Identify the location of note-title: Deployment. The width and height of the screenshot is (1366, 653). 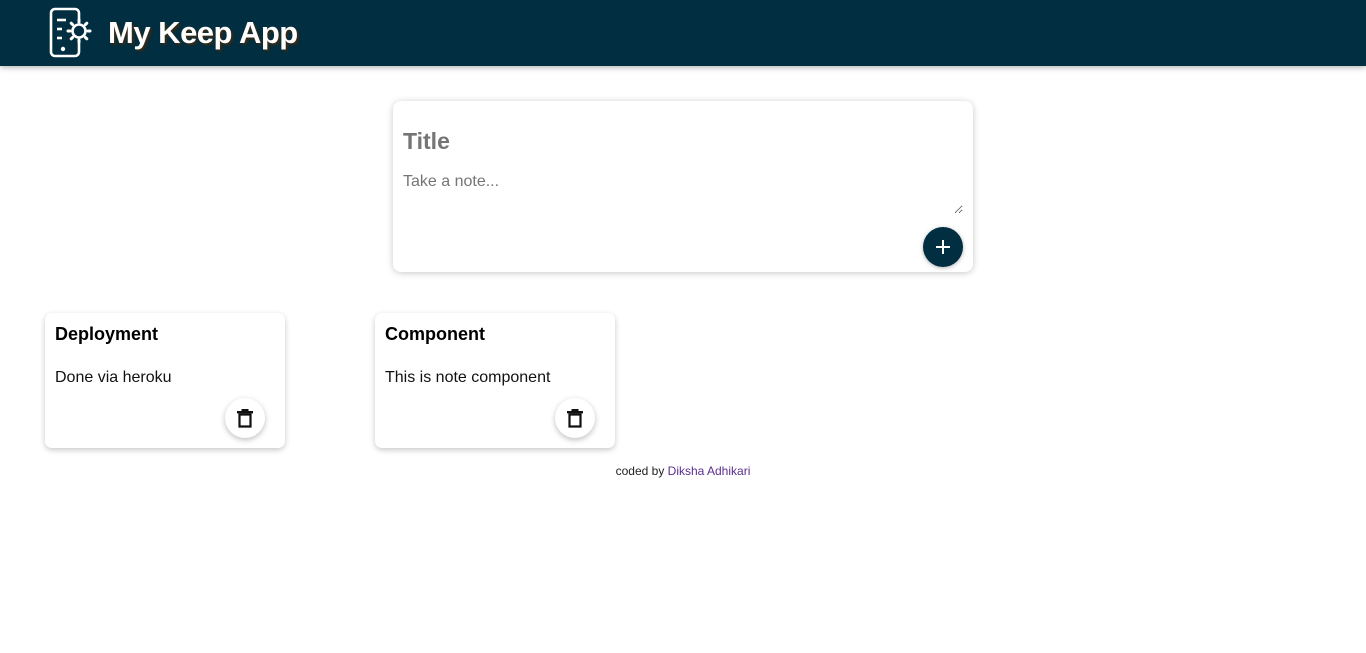
(107, 334).